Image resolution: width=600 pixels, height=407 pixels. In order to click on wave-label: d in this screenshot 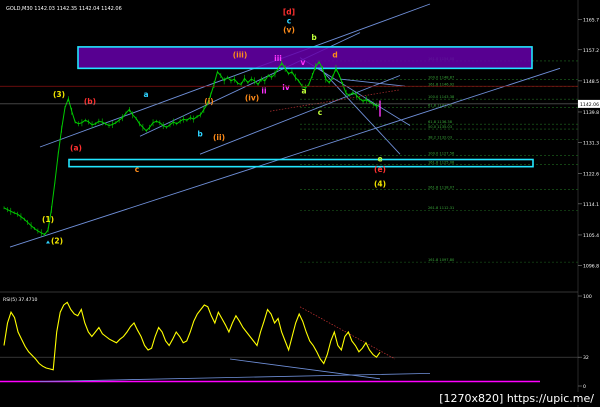, I will do `click(334, 55)`.